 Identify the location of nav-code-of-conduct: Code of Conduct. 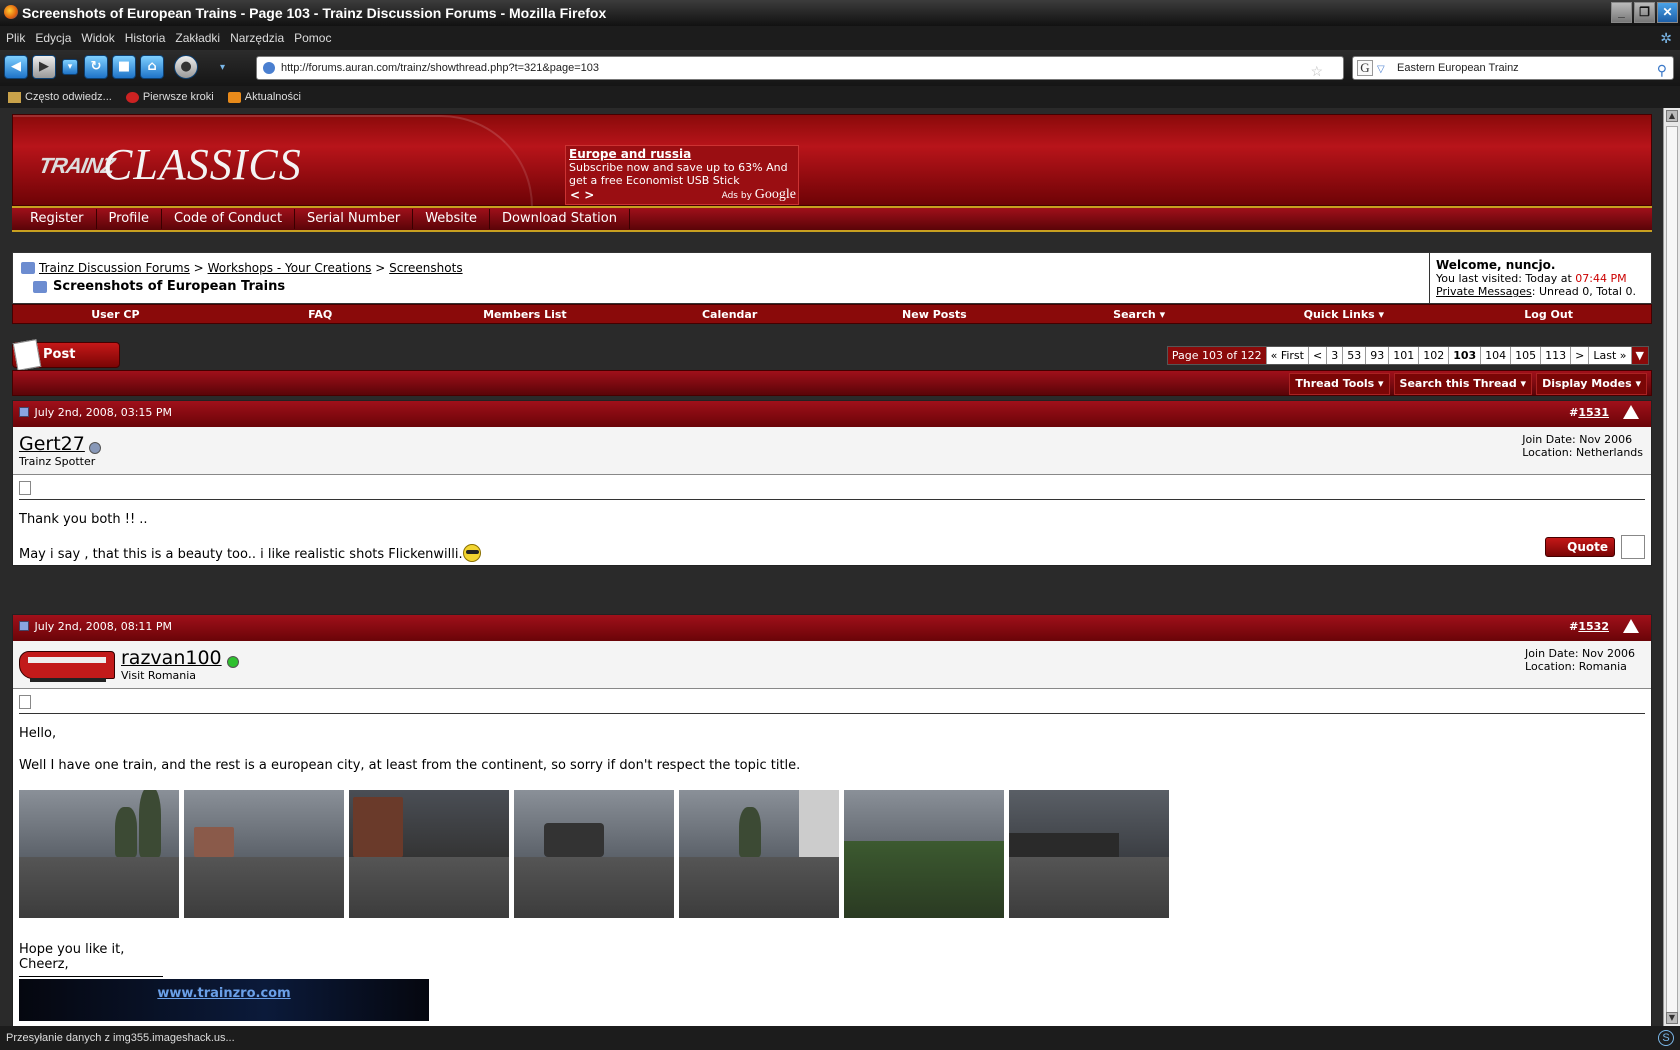
(229, 219).